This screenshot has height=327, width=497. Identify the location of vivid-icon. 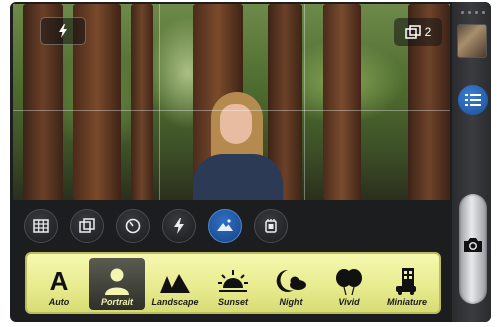
(349, 282).